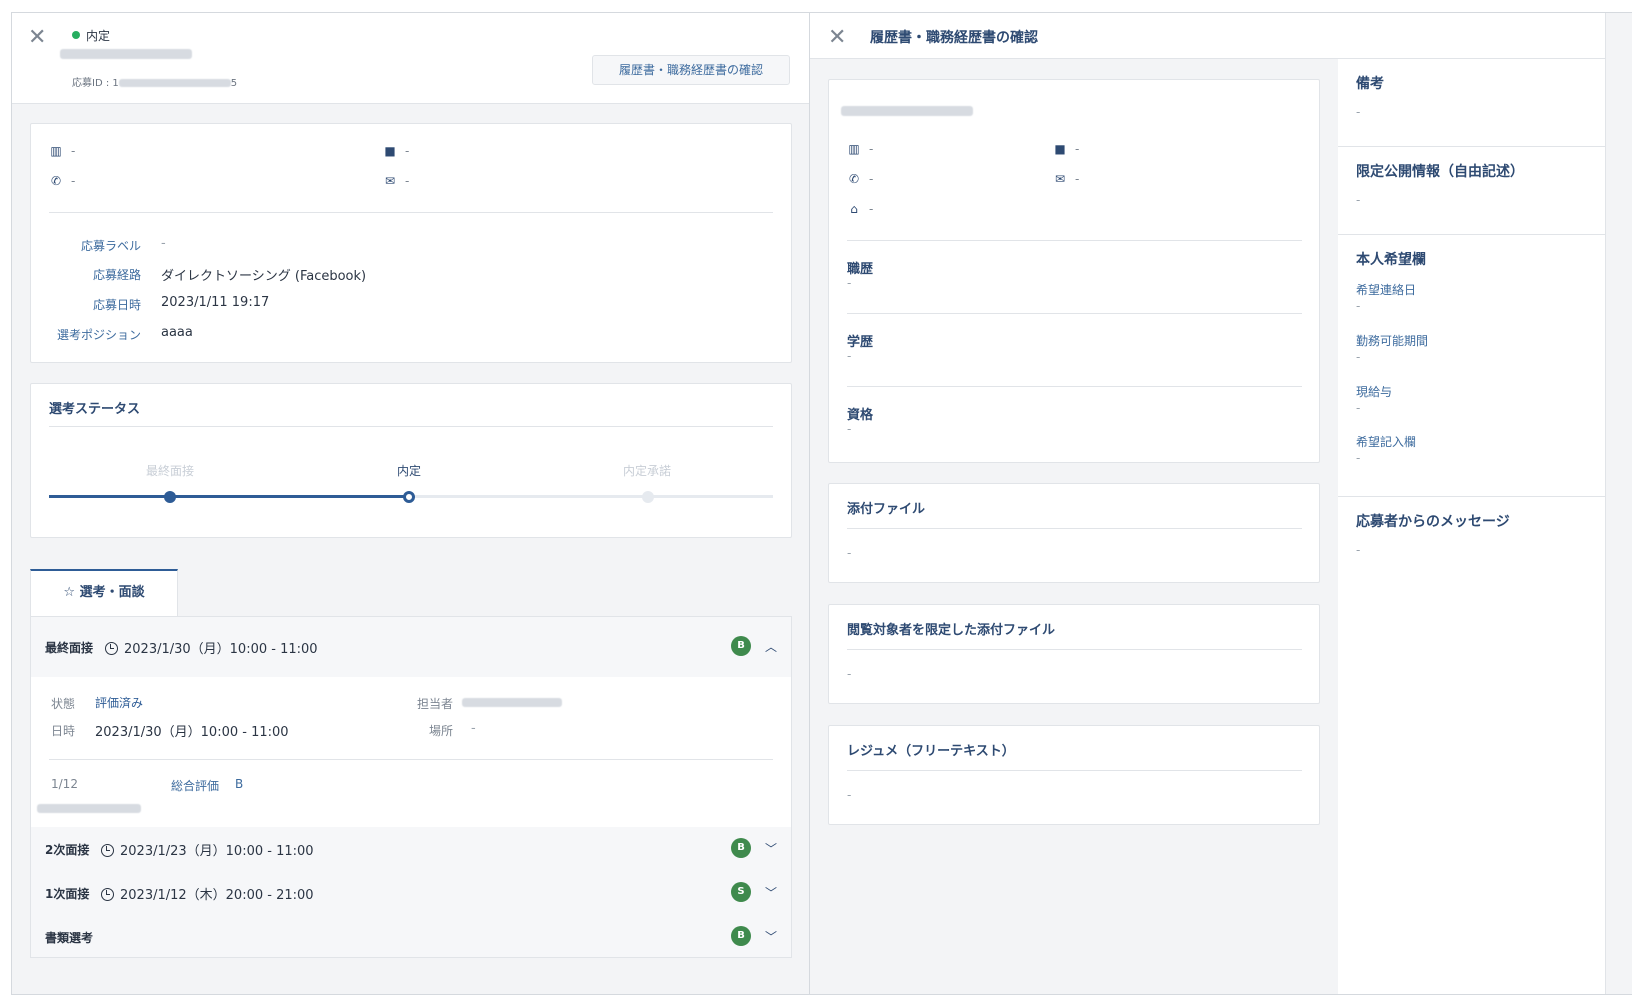  I want to click on interview-row-document: 書類選考 B ﹀, so click(411, 936).